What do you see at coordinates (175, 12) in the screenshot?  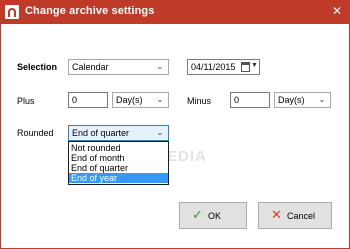 I see `title-bar: Change archive settings ✕` at bounding box center [175, 12].